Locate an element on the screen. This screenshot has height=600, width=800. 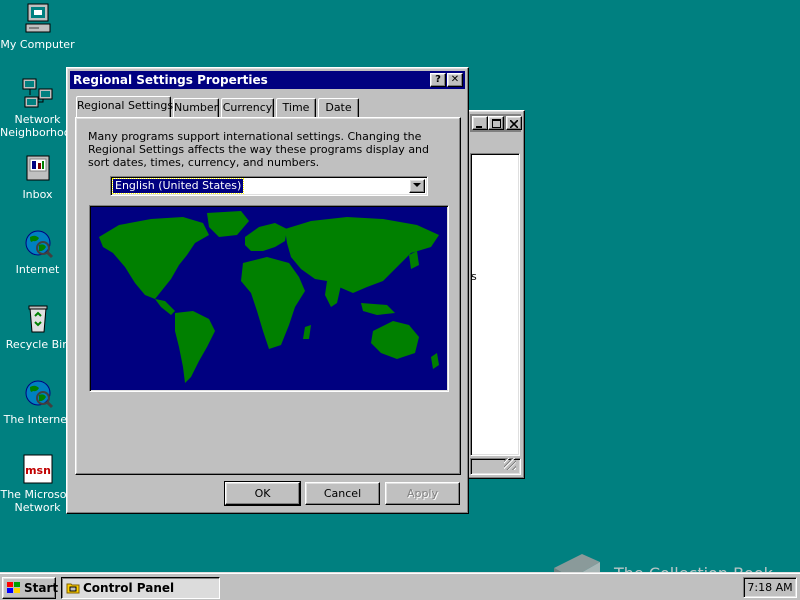
tab-label: Time is located at coordinates (296, 107).